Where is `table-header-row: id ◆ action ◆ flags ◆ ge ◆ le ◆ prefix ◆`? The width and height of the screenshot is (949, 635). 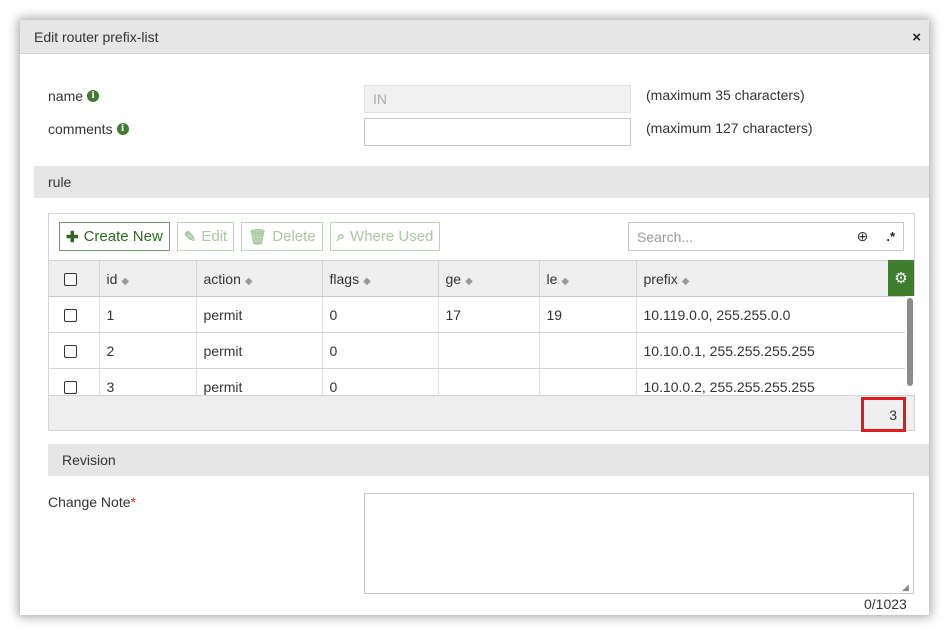 table-header-row: id ◆ action ◆ flags ◆ ge ◆ le ◆ prefix ◆ is located at coordinates (477, 278).